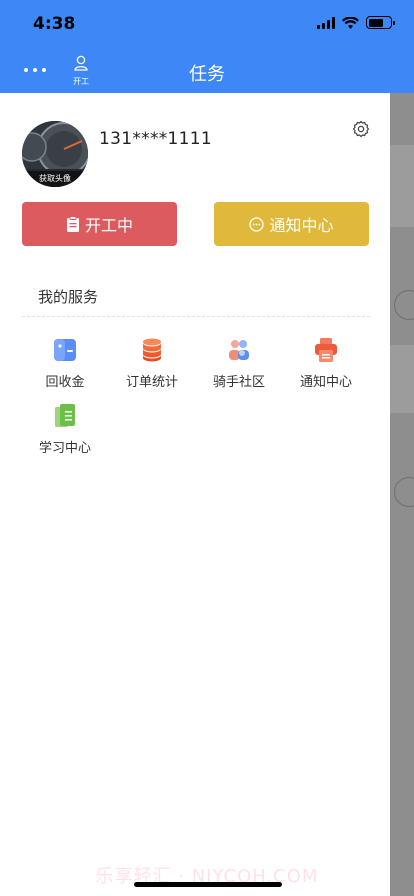 This screenshot has height=896, width=414. I want to click on service-label: 回收金, so click(65, 382).